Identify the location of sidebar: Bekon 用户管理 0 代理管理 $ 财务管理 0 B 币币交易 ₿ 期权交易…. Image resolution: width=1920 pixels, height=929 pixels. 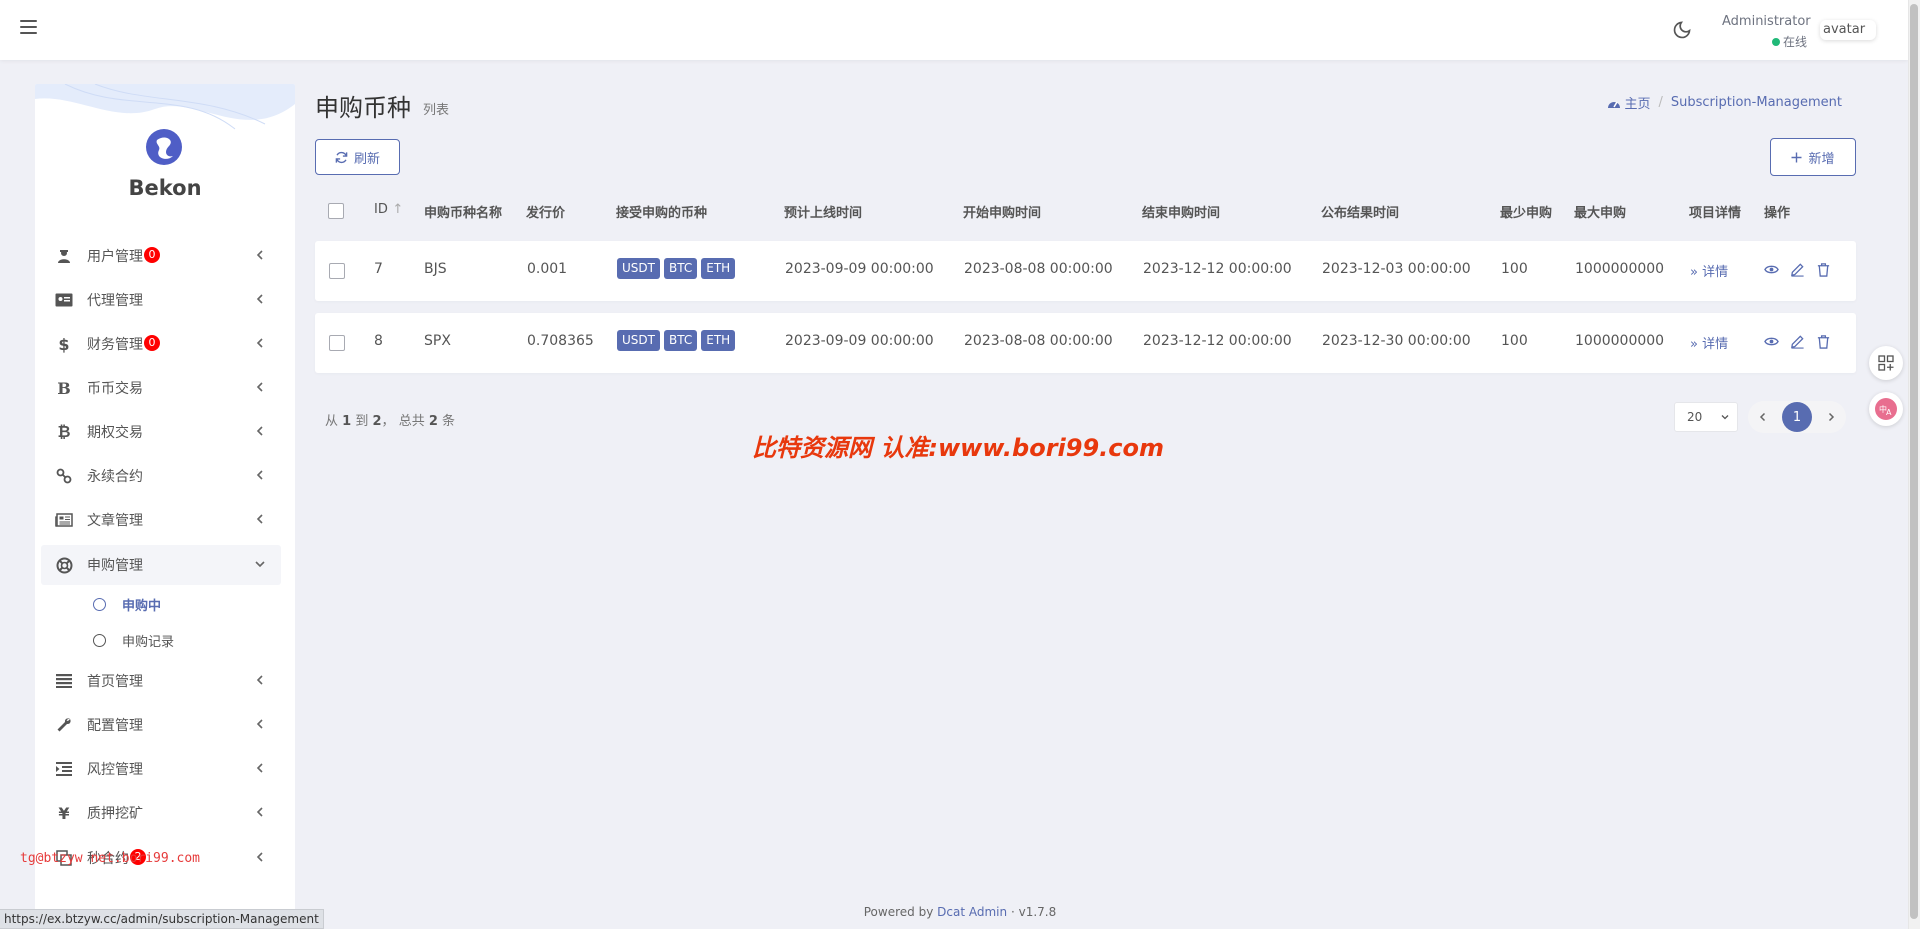
(165, 506).